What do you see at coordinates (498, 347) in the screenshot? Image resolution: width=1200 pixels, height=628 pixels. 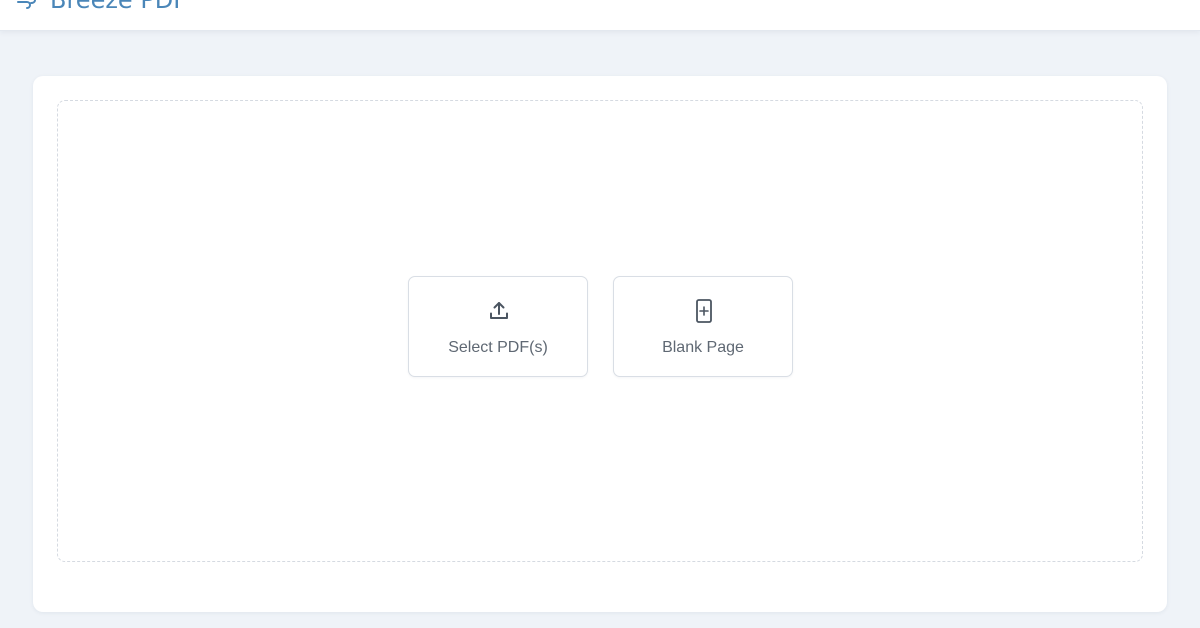 I see `select-pdfs-label: Select PDF(s)` at bounding box center [498, 347].